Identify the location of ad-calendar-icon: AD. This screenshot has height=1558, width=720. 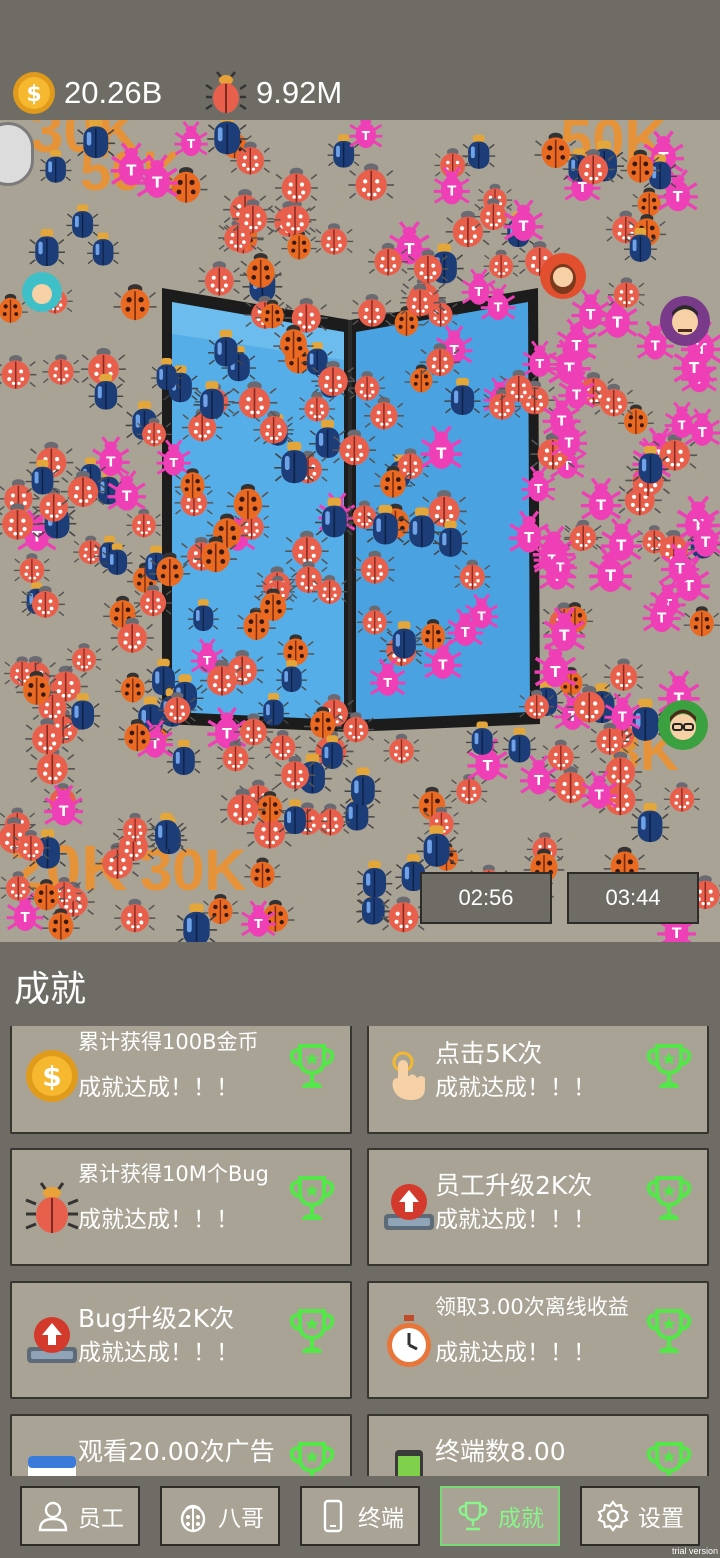
(52, 1466).